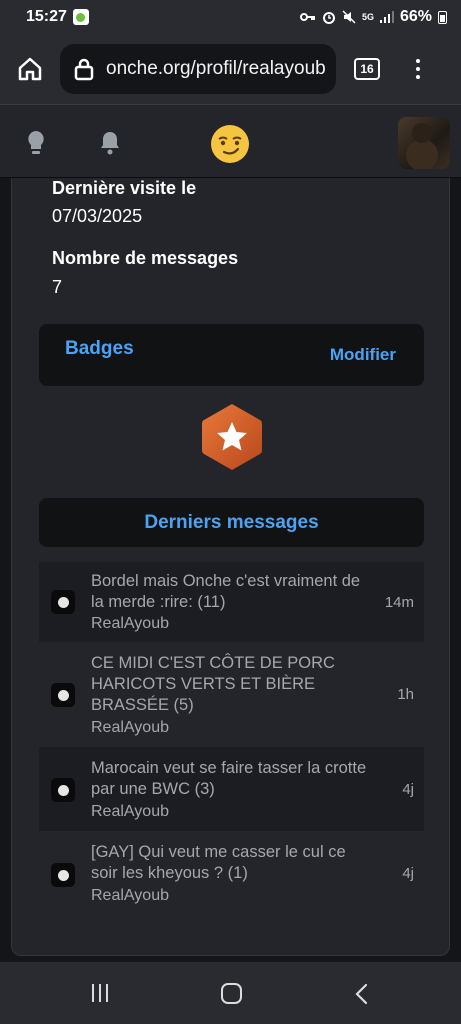 This screenshot has height=1024, width=461. What do you see at coordinates (124, 188) in the screenshot?
I see `last-visit-label: Dernière visite le` at bounding box center [124, 188].